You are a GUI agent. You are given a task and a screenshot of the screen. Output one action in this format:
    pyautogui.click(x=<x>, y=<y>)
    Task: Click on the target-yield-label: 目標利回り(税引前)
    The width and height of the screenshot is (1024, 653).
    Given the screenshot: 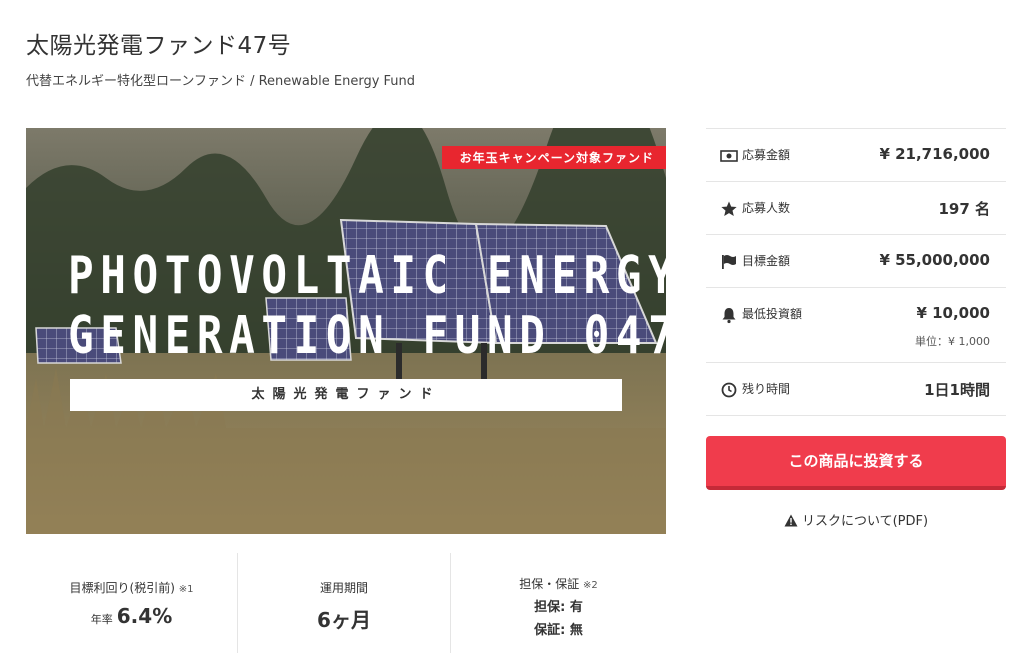 What is the action you would take?
    pyautogui.click(x=122, y=588)
    